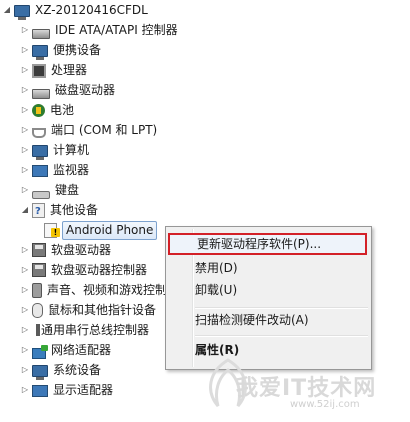  Describe the element at coordinates (67, 190) in the screenshot. I see `tree-item-label: 键盘` at that location.